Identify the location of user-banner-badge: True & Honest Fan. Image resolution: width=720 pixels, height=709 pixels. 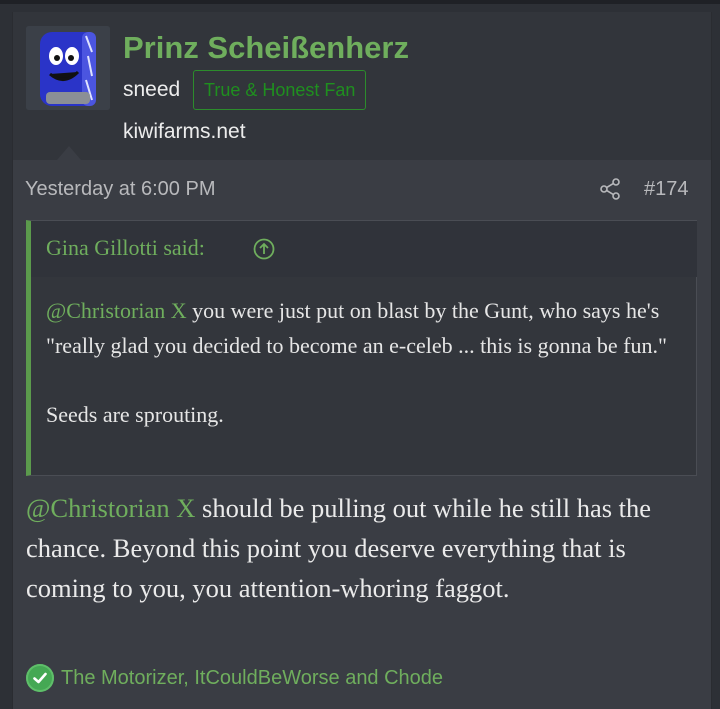
(280, 90).